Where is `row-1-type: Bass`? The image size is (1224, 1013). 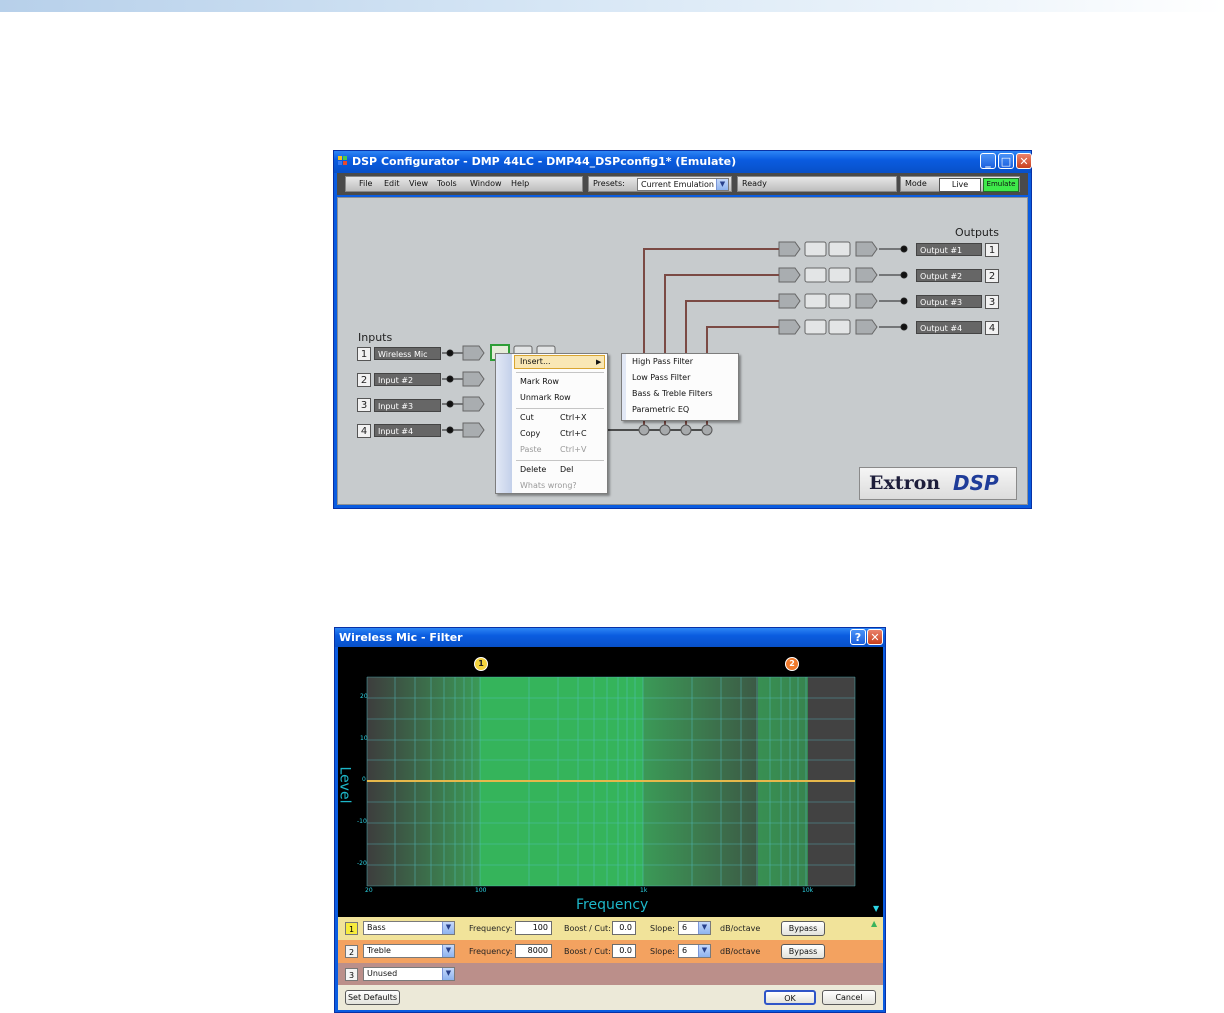
row-1-type: Bass is located at coordinates (376, 927).